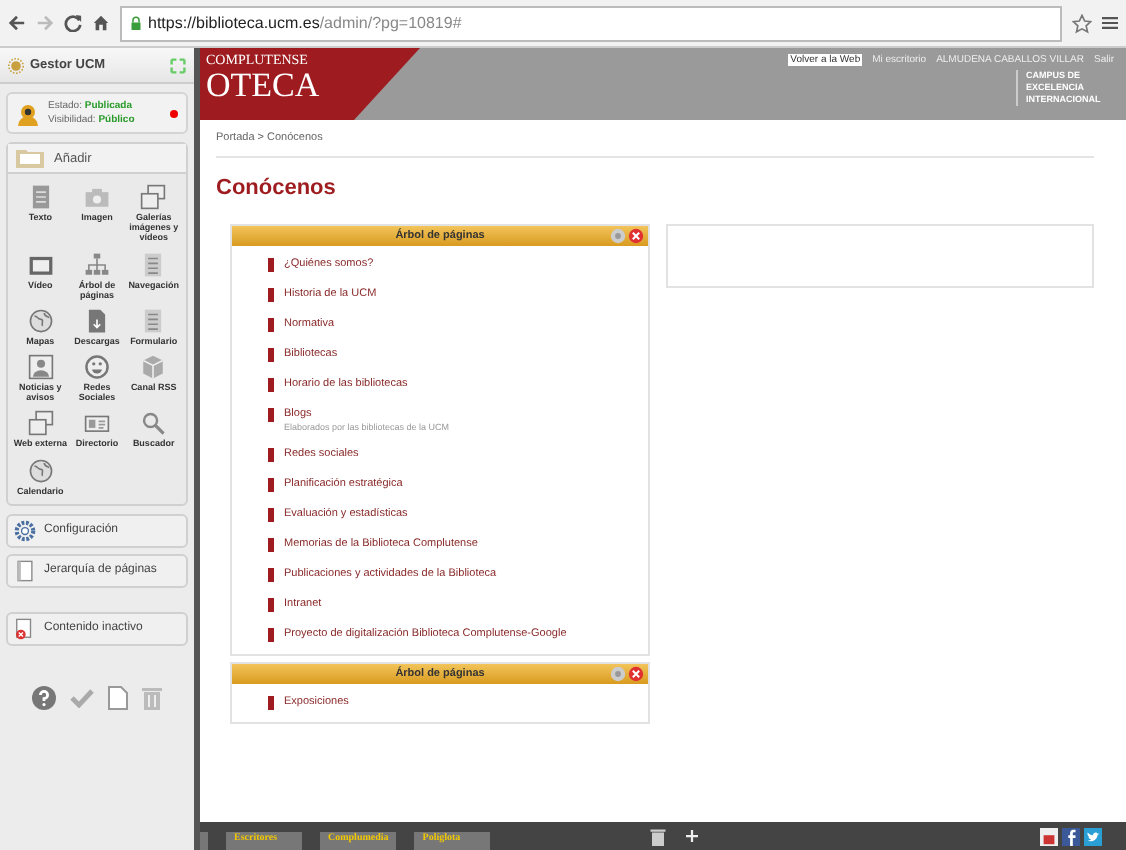 The width and height of the screenshot is (1126, 850). I want to click on user-icon, so click(28, 113).